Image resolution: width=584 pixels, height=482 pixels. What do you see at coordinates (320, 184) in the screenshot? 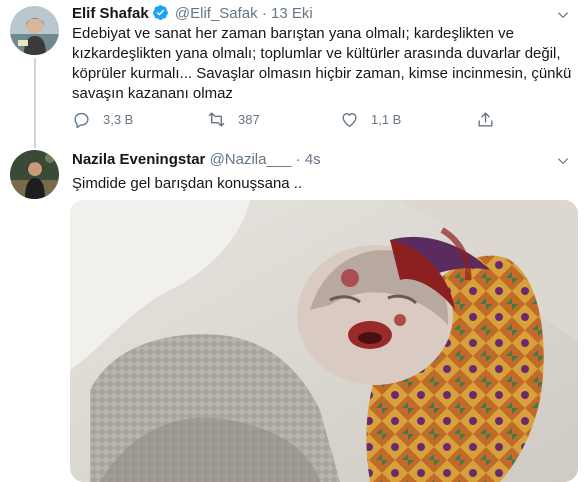
I see `tweet-text: Şimdide gel barışdan konuşsana ..` at bounding box center [320, 184].